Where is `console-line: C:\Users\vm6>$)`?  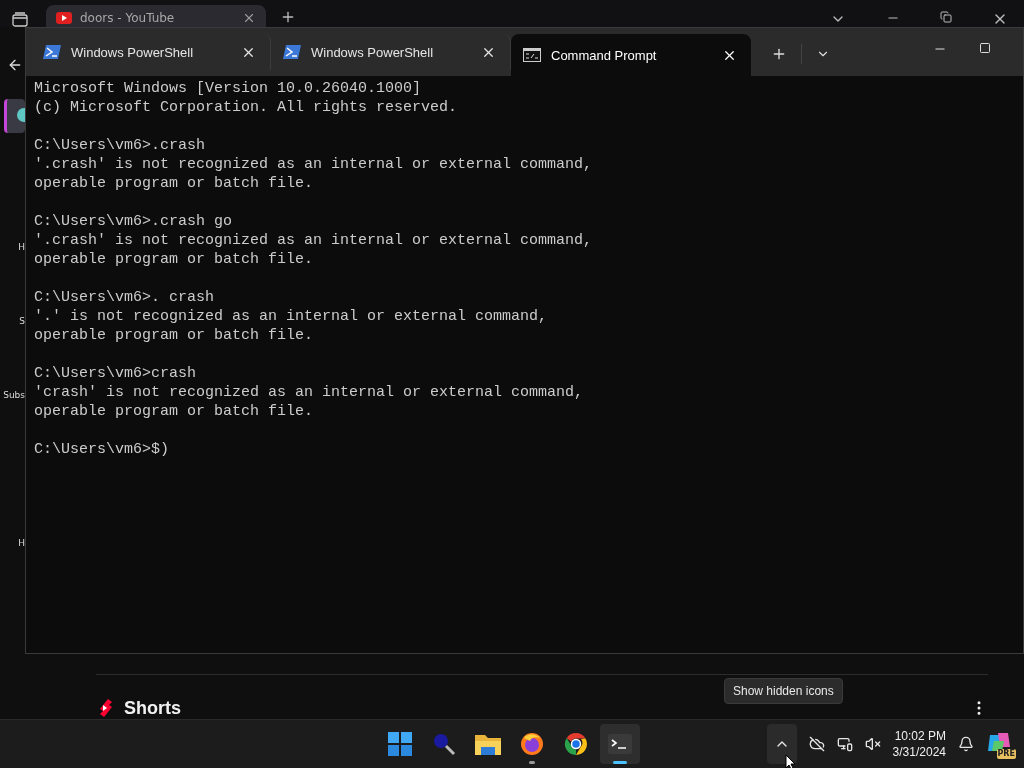
console-line: C:\Users\vm6>$) is located at coordinates (102, 449).